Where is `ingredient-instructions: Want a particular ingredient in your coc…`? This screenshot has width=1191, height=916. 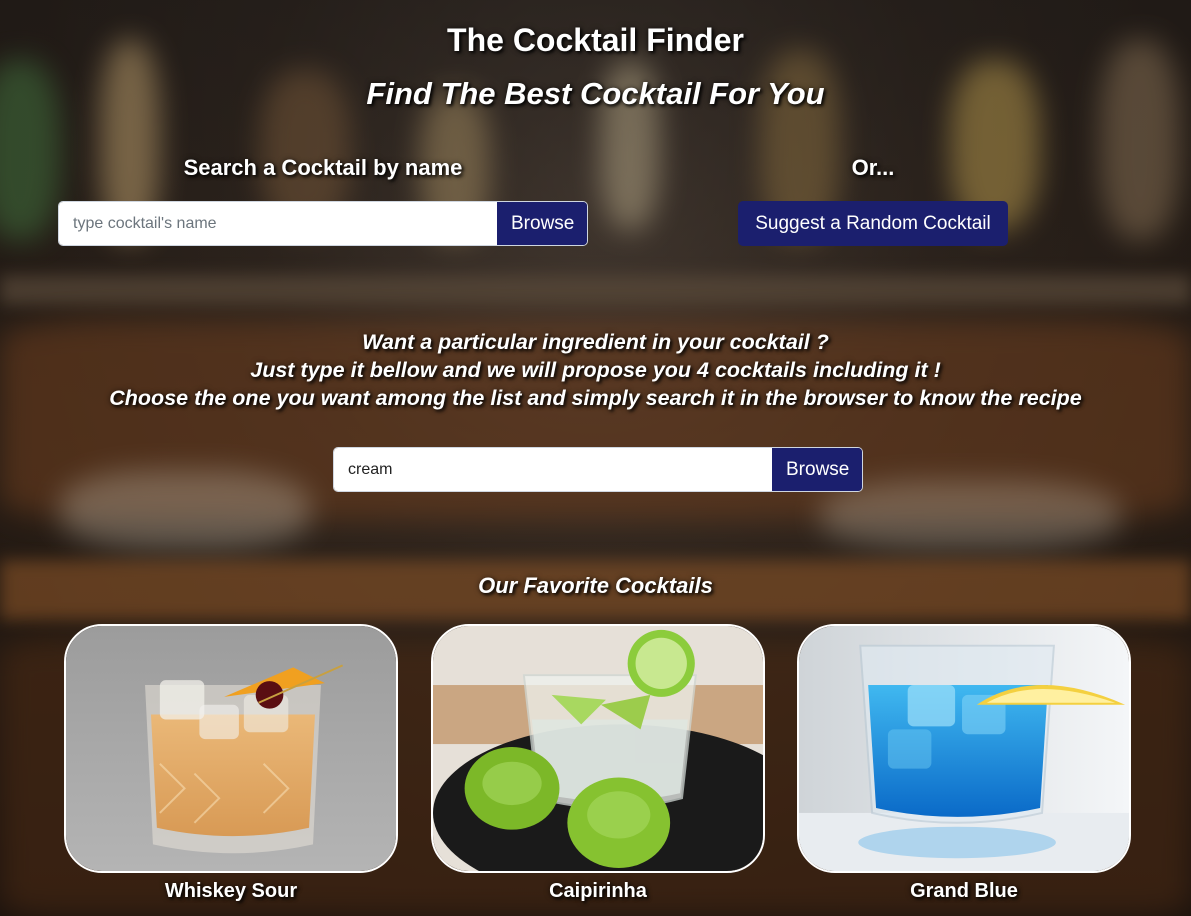 ingredient-instructions: Want a particular ingredient in your coc… is located at coordinates (595, 370).